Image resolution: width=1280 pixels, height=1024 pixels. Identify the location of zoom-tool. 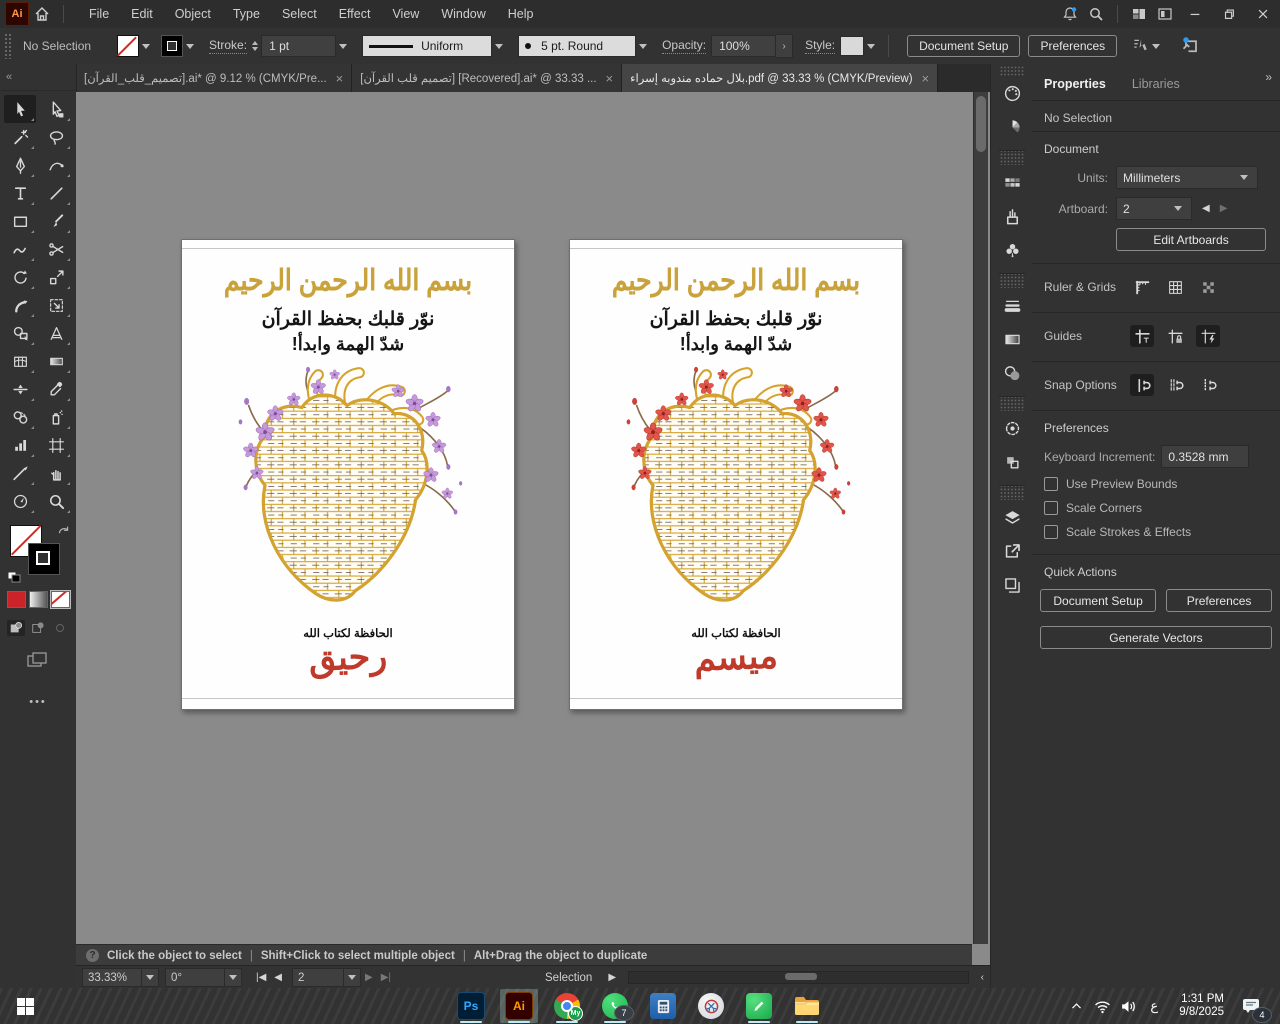
(56, 501).